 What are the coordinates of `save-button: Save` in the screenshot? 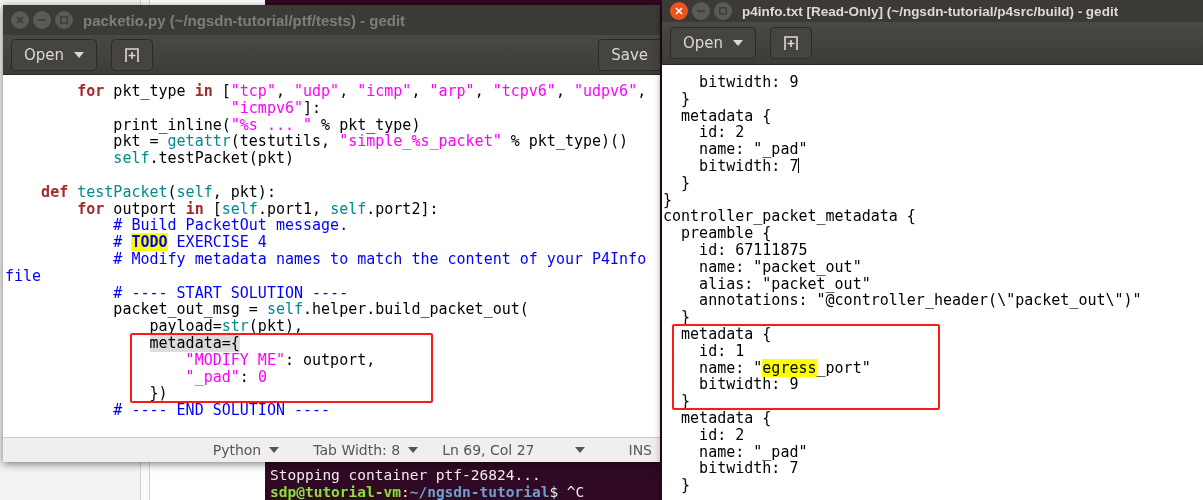 It's located at (629, 54).